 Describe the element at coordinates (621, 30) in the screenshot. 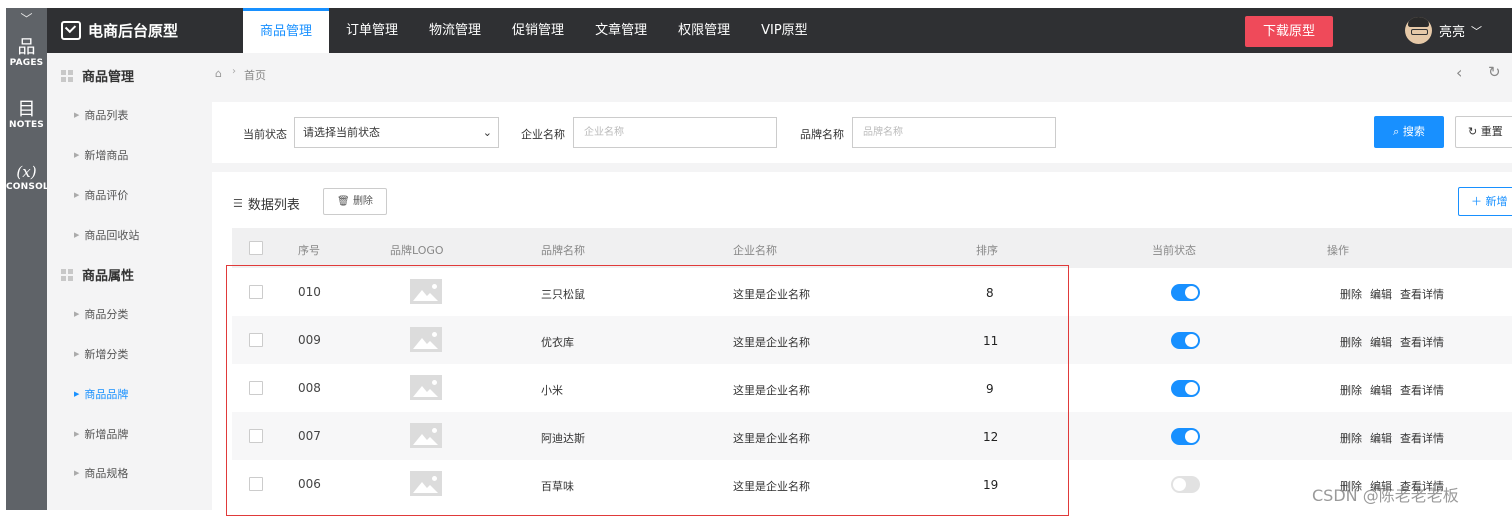

I see `tab-article: 文章管理` at that location.